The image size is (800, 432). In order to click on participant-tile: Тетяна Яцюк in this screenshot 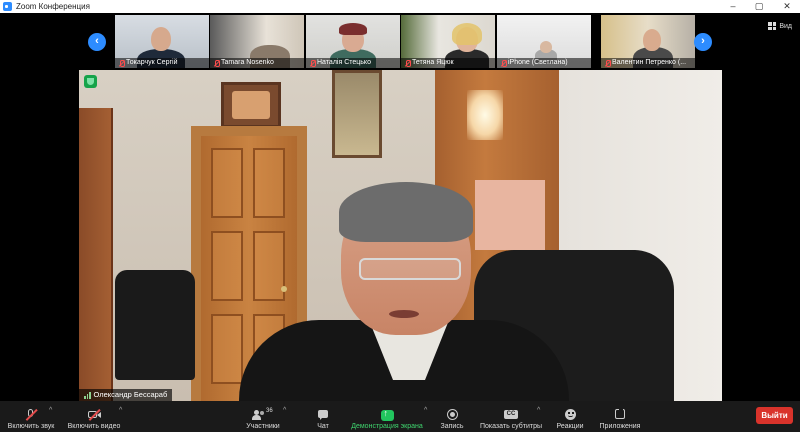, I will do `click(448, 41)`.